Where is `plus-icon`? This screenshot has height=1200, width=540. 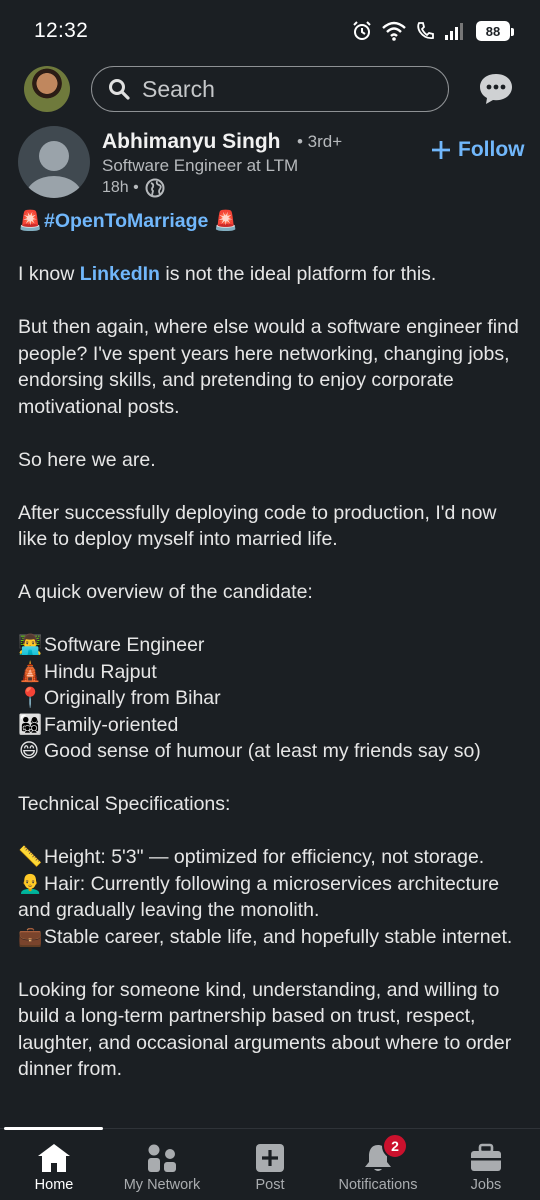
plus-icon is located at coordinates (441, 150).